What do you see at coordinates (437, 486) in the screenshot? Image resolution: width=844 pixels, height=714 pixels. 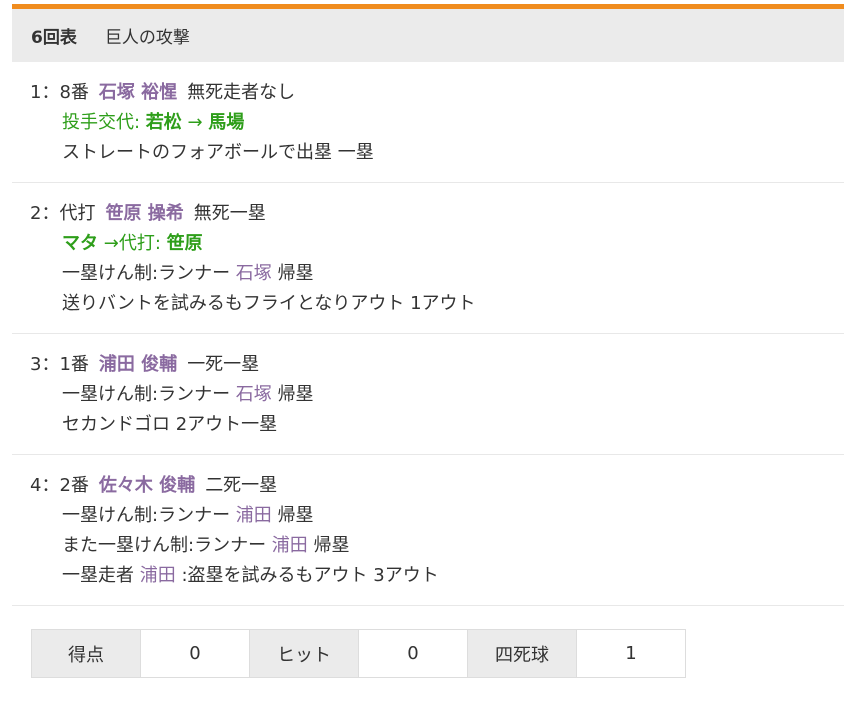 I see `pa-heading: 4：2番 佐々木 俊輔 二死一塁` at bounding box center [437, 486].